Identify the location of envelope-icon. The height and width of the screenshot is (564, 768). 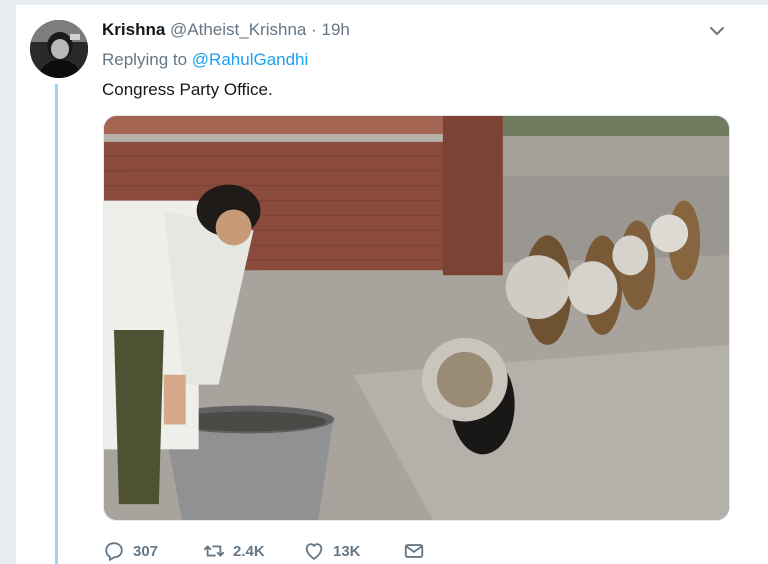
(414, 551).